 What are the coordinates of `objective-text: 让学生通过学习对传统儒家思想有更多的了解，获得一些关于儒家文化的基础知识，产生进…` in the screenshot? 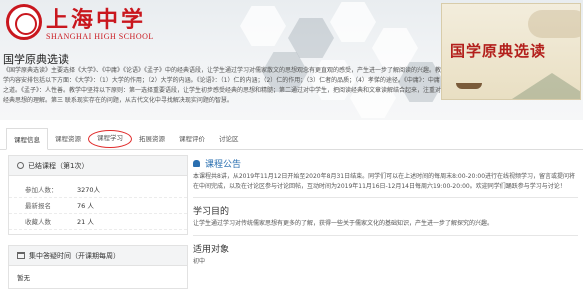 It's located at (343, 223).